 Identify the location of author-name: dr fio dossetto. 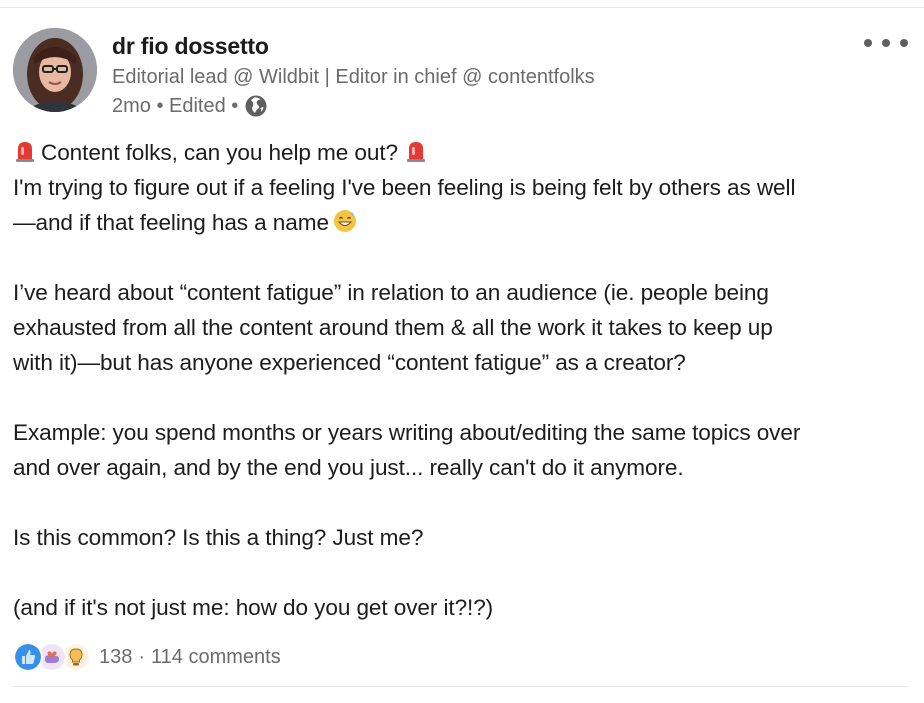
(190, 46).